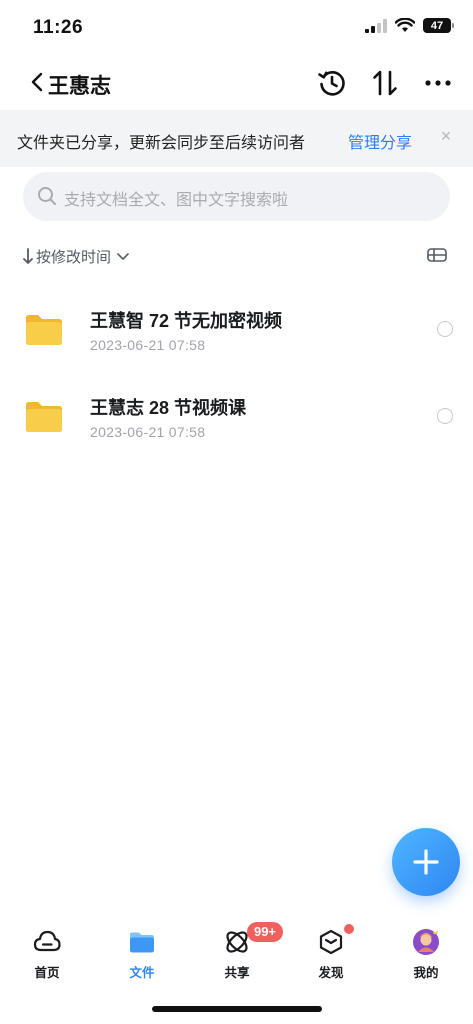 The width and height of the screenshot is (473, 1024). I want to click on close-banner-button: ×, so click(446, 137).